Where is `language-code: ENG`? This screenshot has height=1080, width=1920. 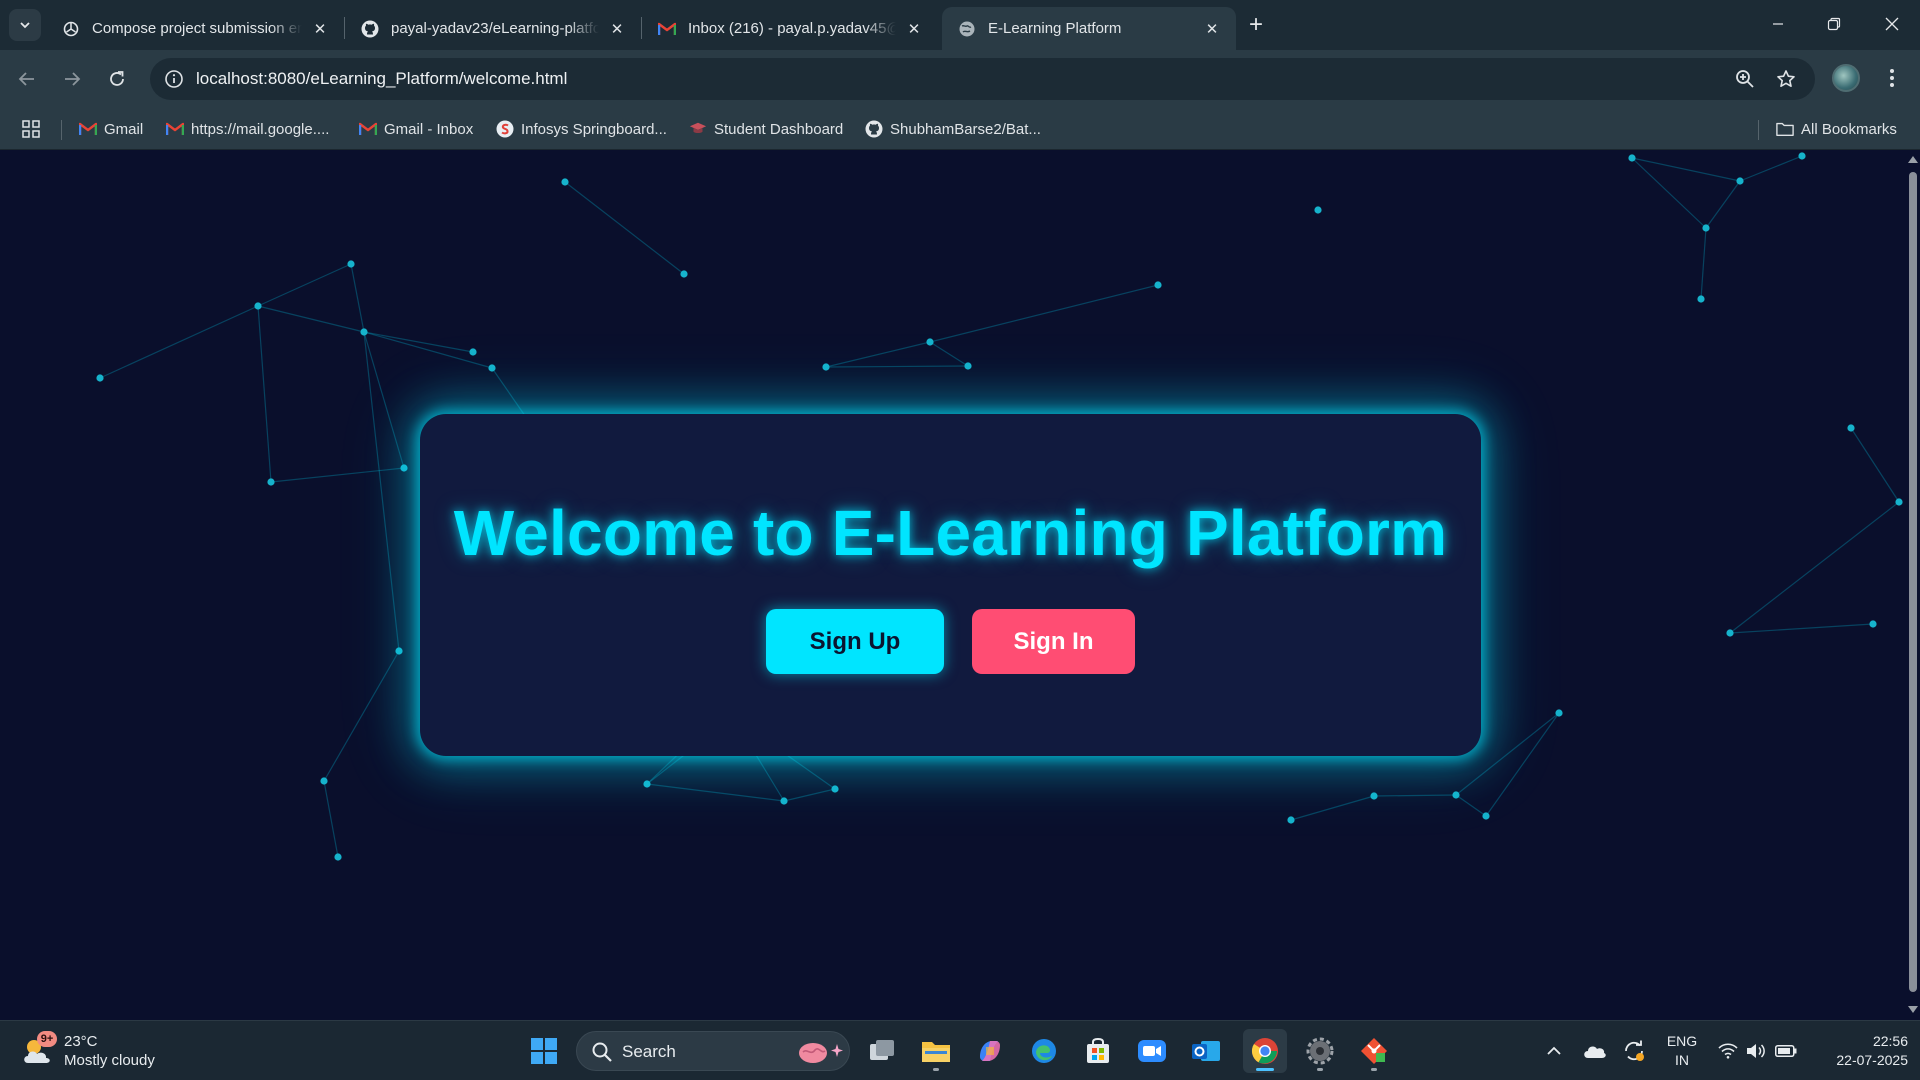 language-code: ENG is located at coordinates (1682, 1041).